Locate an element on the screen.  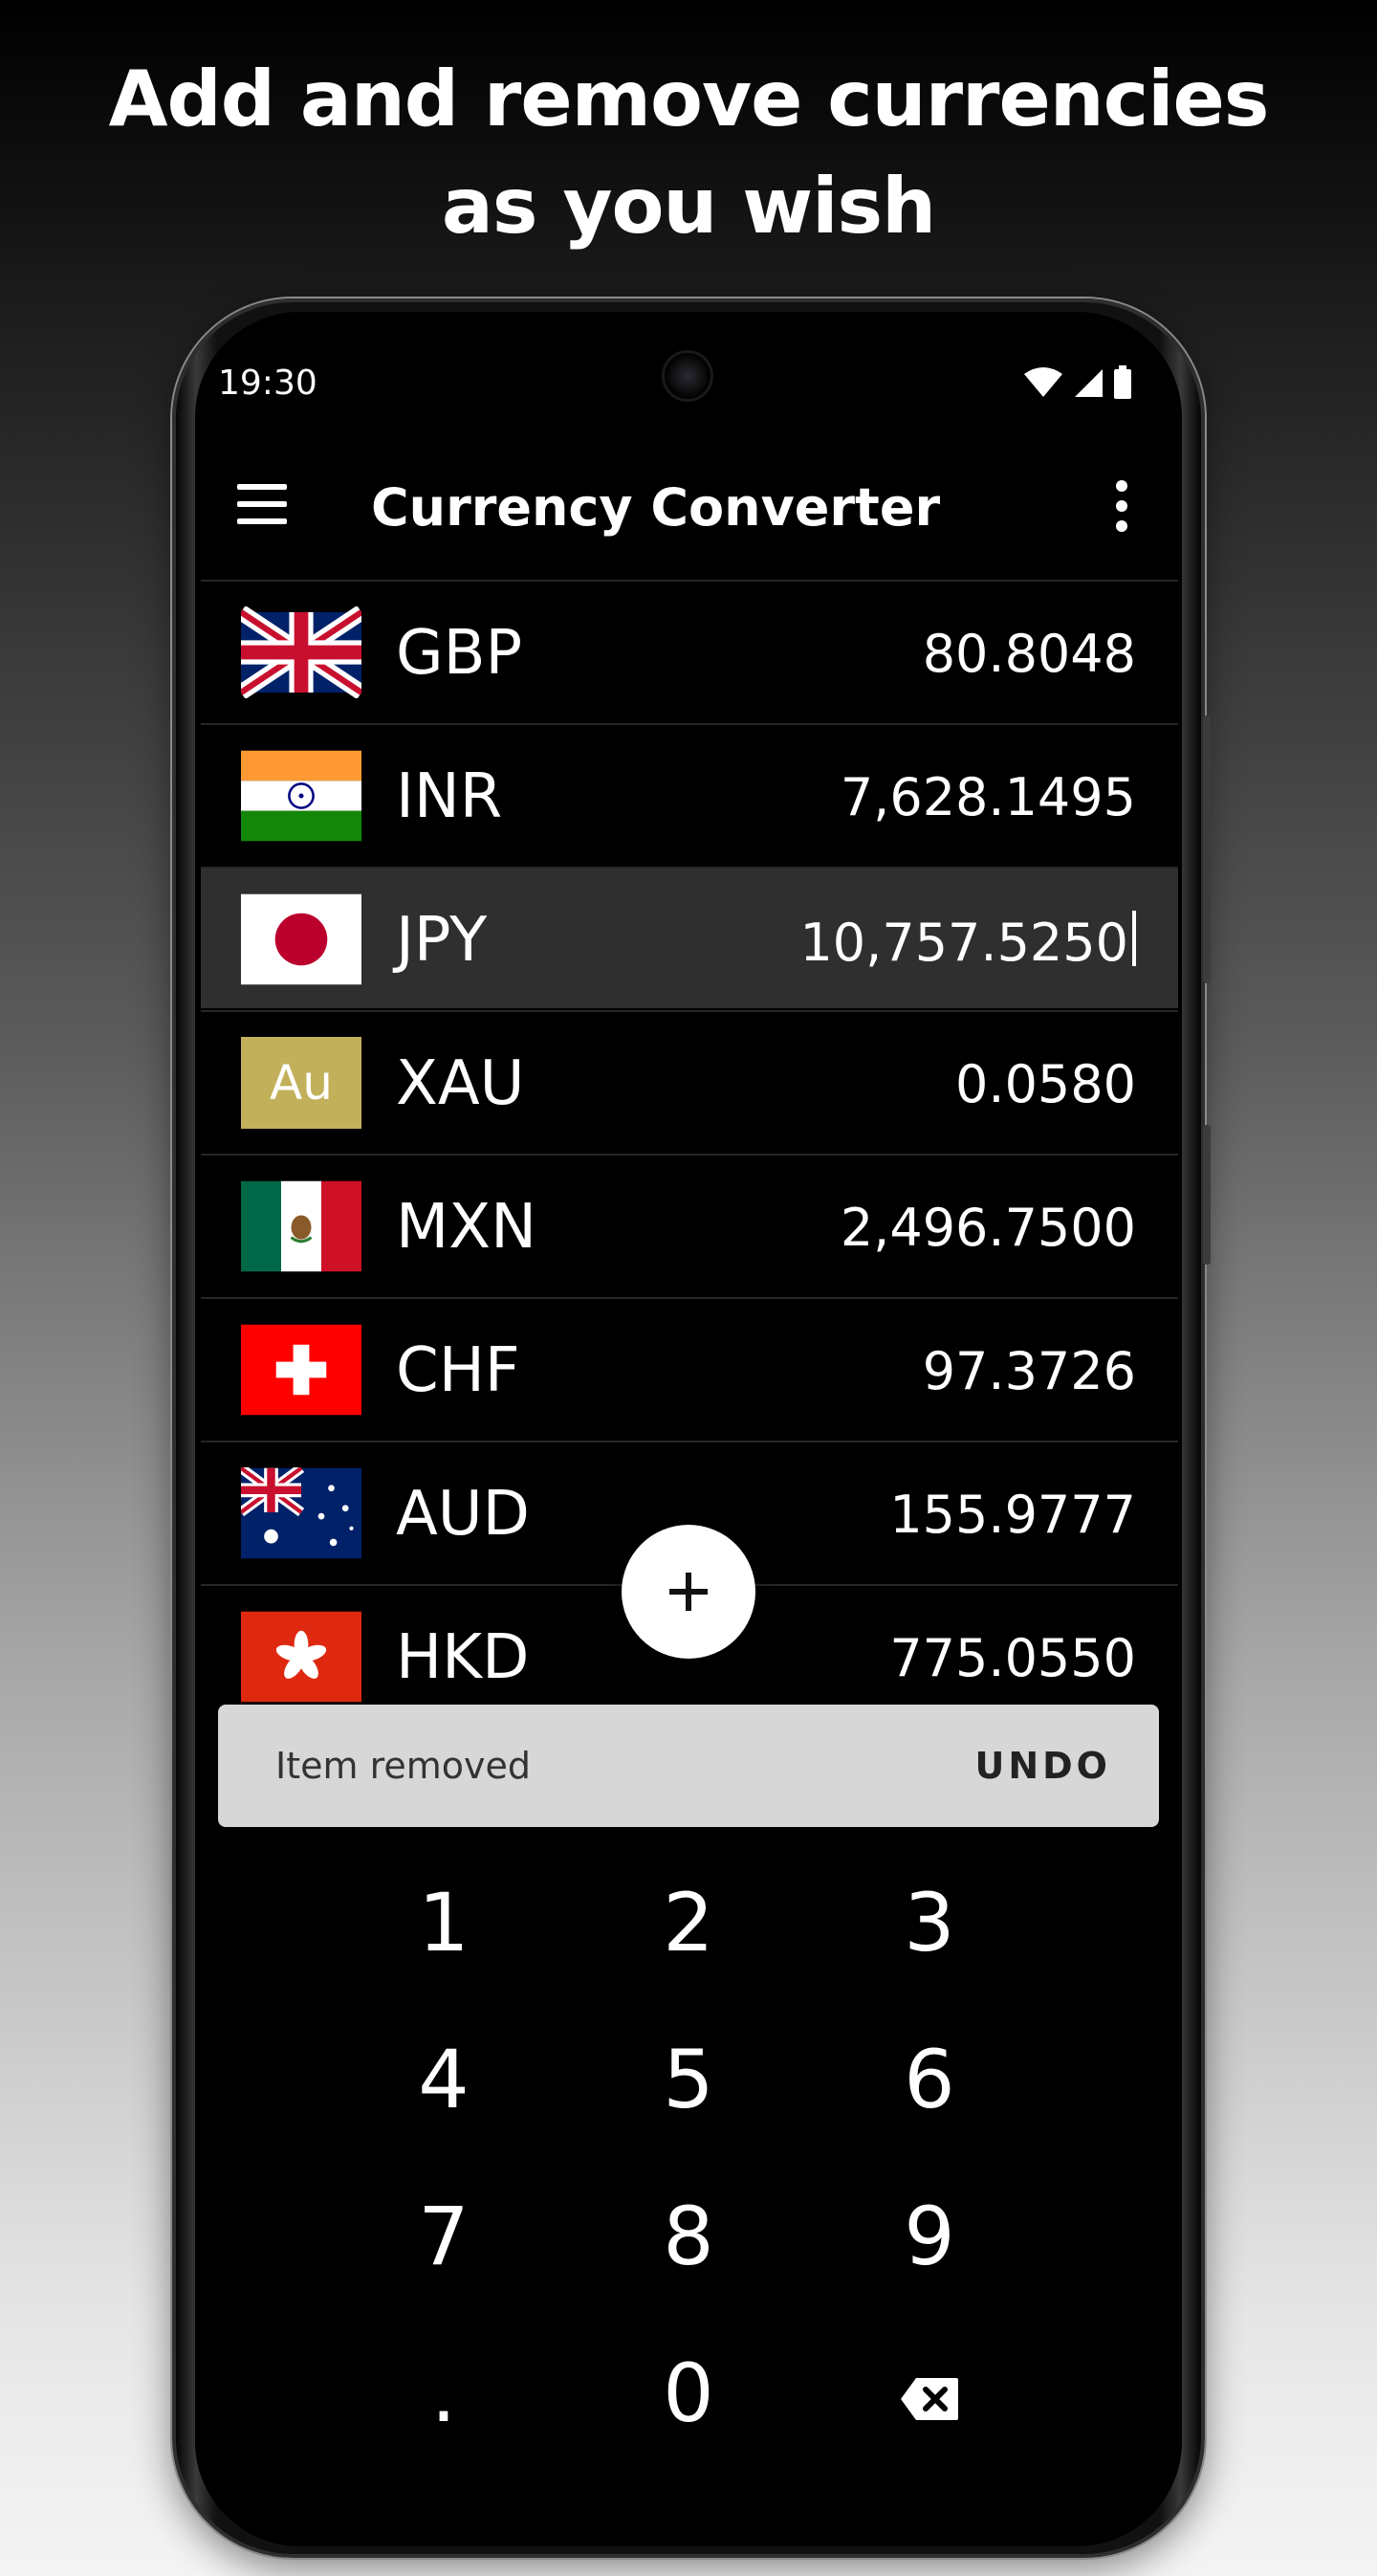
currency-code: INR is located at coordinates (450, 796).